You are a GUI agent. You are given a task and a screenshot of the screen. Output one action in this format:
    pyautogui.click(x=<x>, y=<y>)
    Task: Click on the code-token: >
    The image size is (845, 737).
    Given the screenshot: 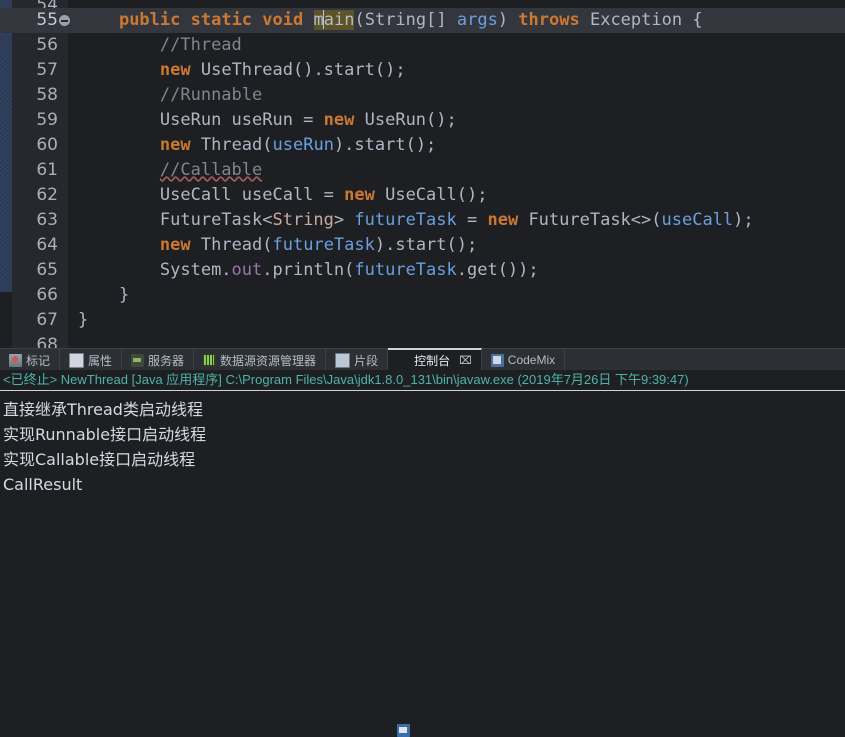 What is the action you would take?
    pyautogui.click(x=344, y=220)
    